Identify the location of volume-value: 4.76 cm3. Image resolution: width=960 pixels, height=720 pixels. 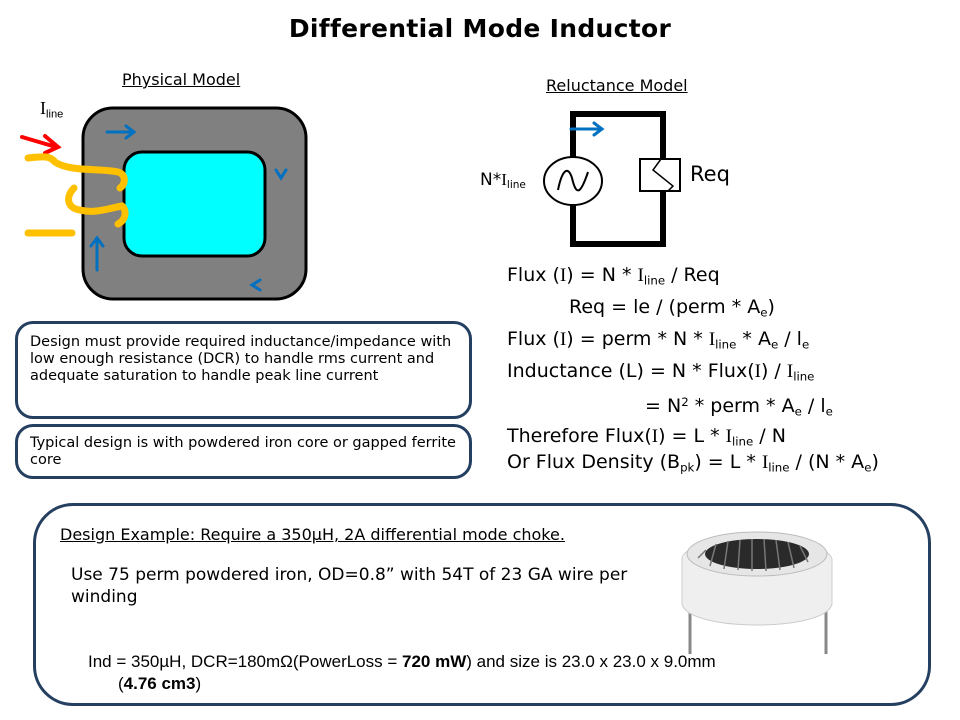
(159, 683).